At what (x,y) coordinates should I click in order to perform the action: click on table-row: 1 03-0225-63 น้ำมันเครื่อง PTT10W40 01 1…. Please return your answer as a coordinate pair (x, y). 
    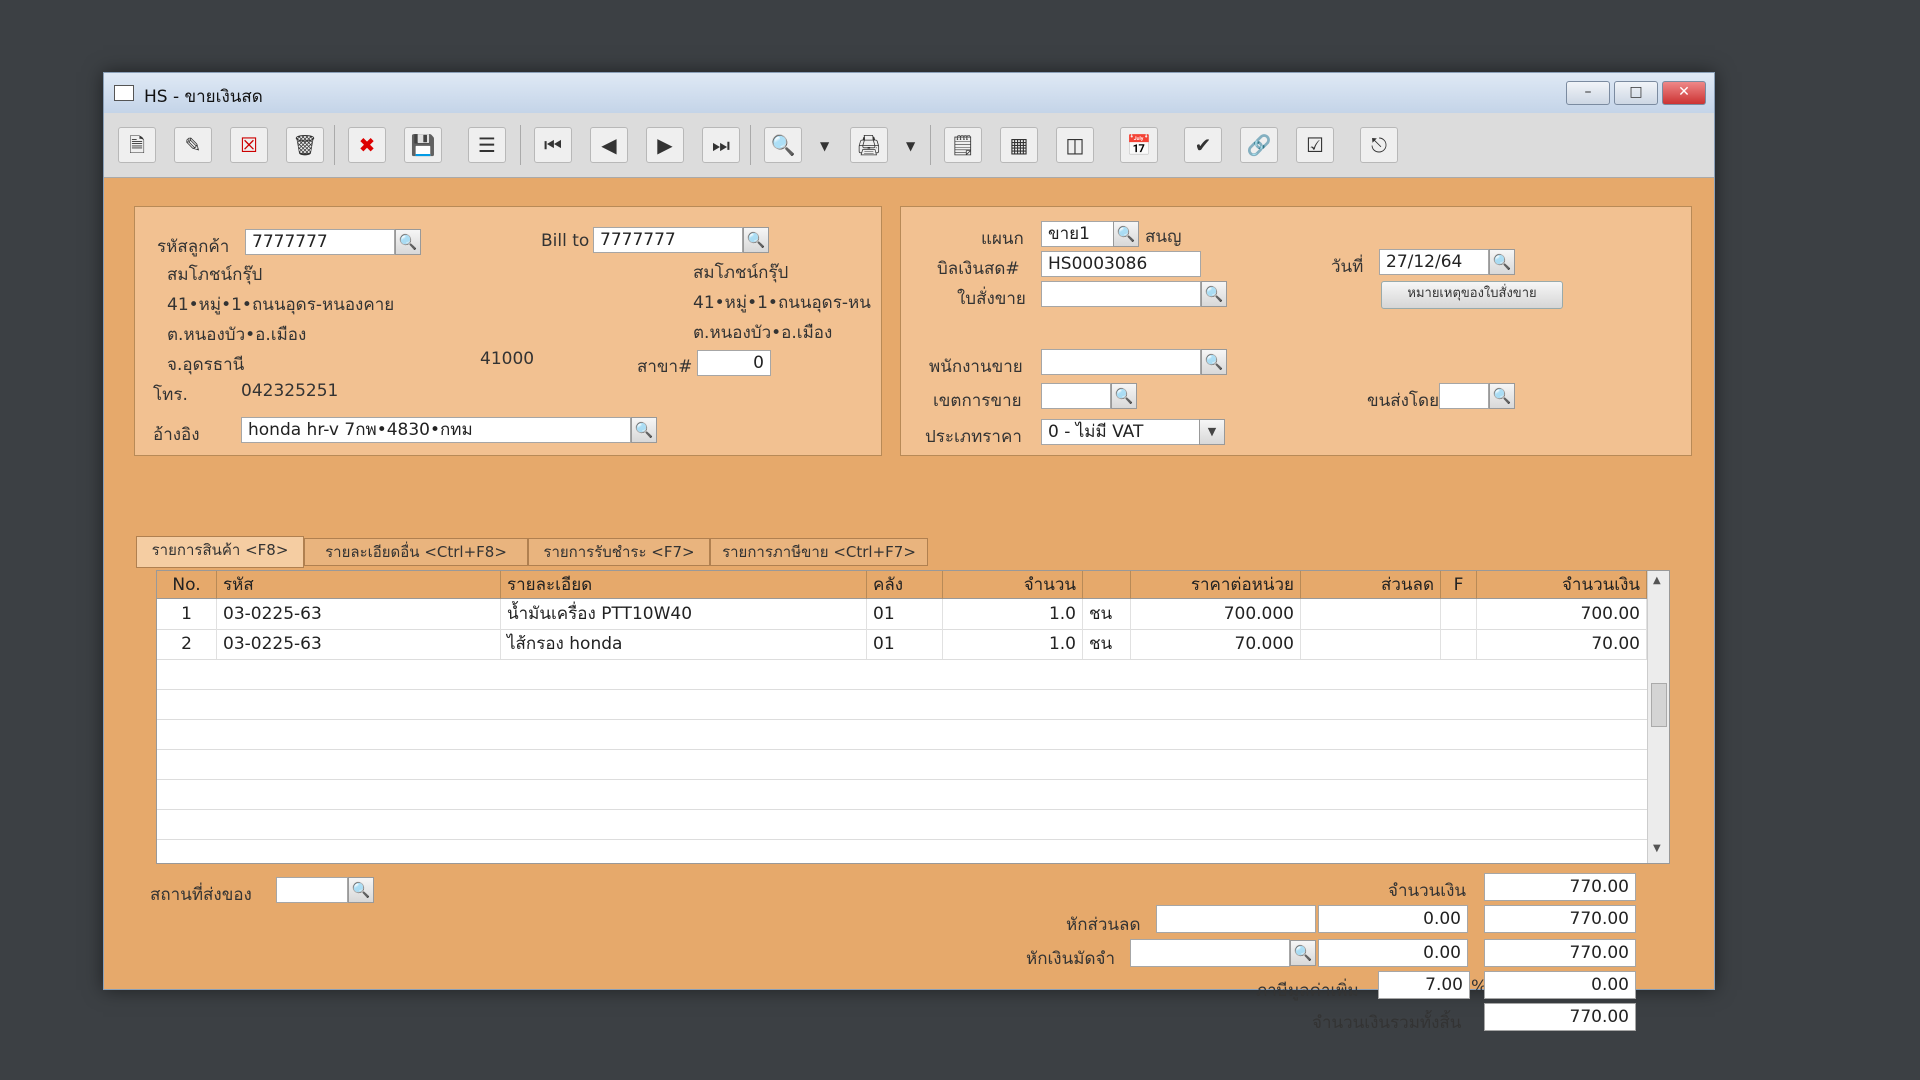
    Looking at the image, I should click on (902, 614).